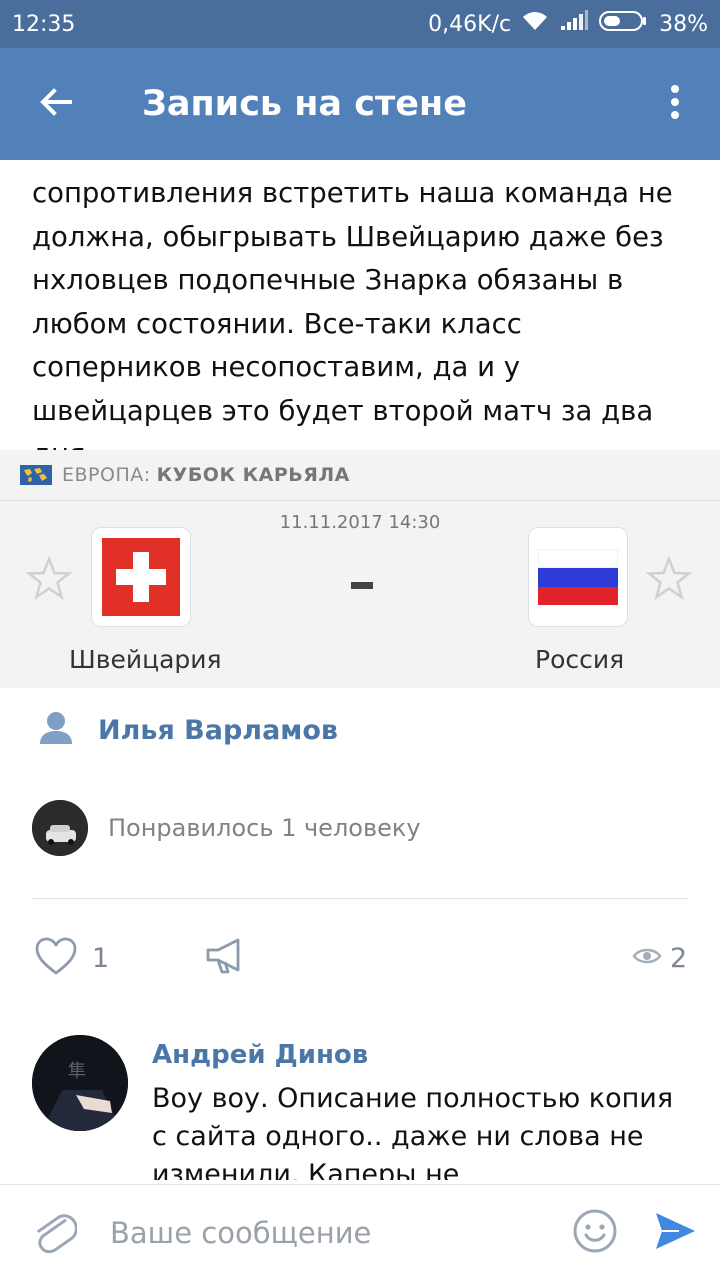  I want to click on app-bar: Запись на стене, so click(360, 104).